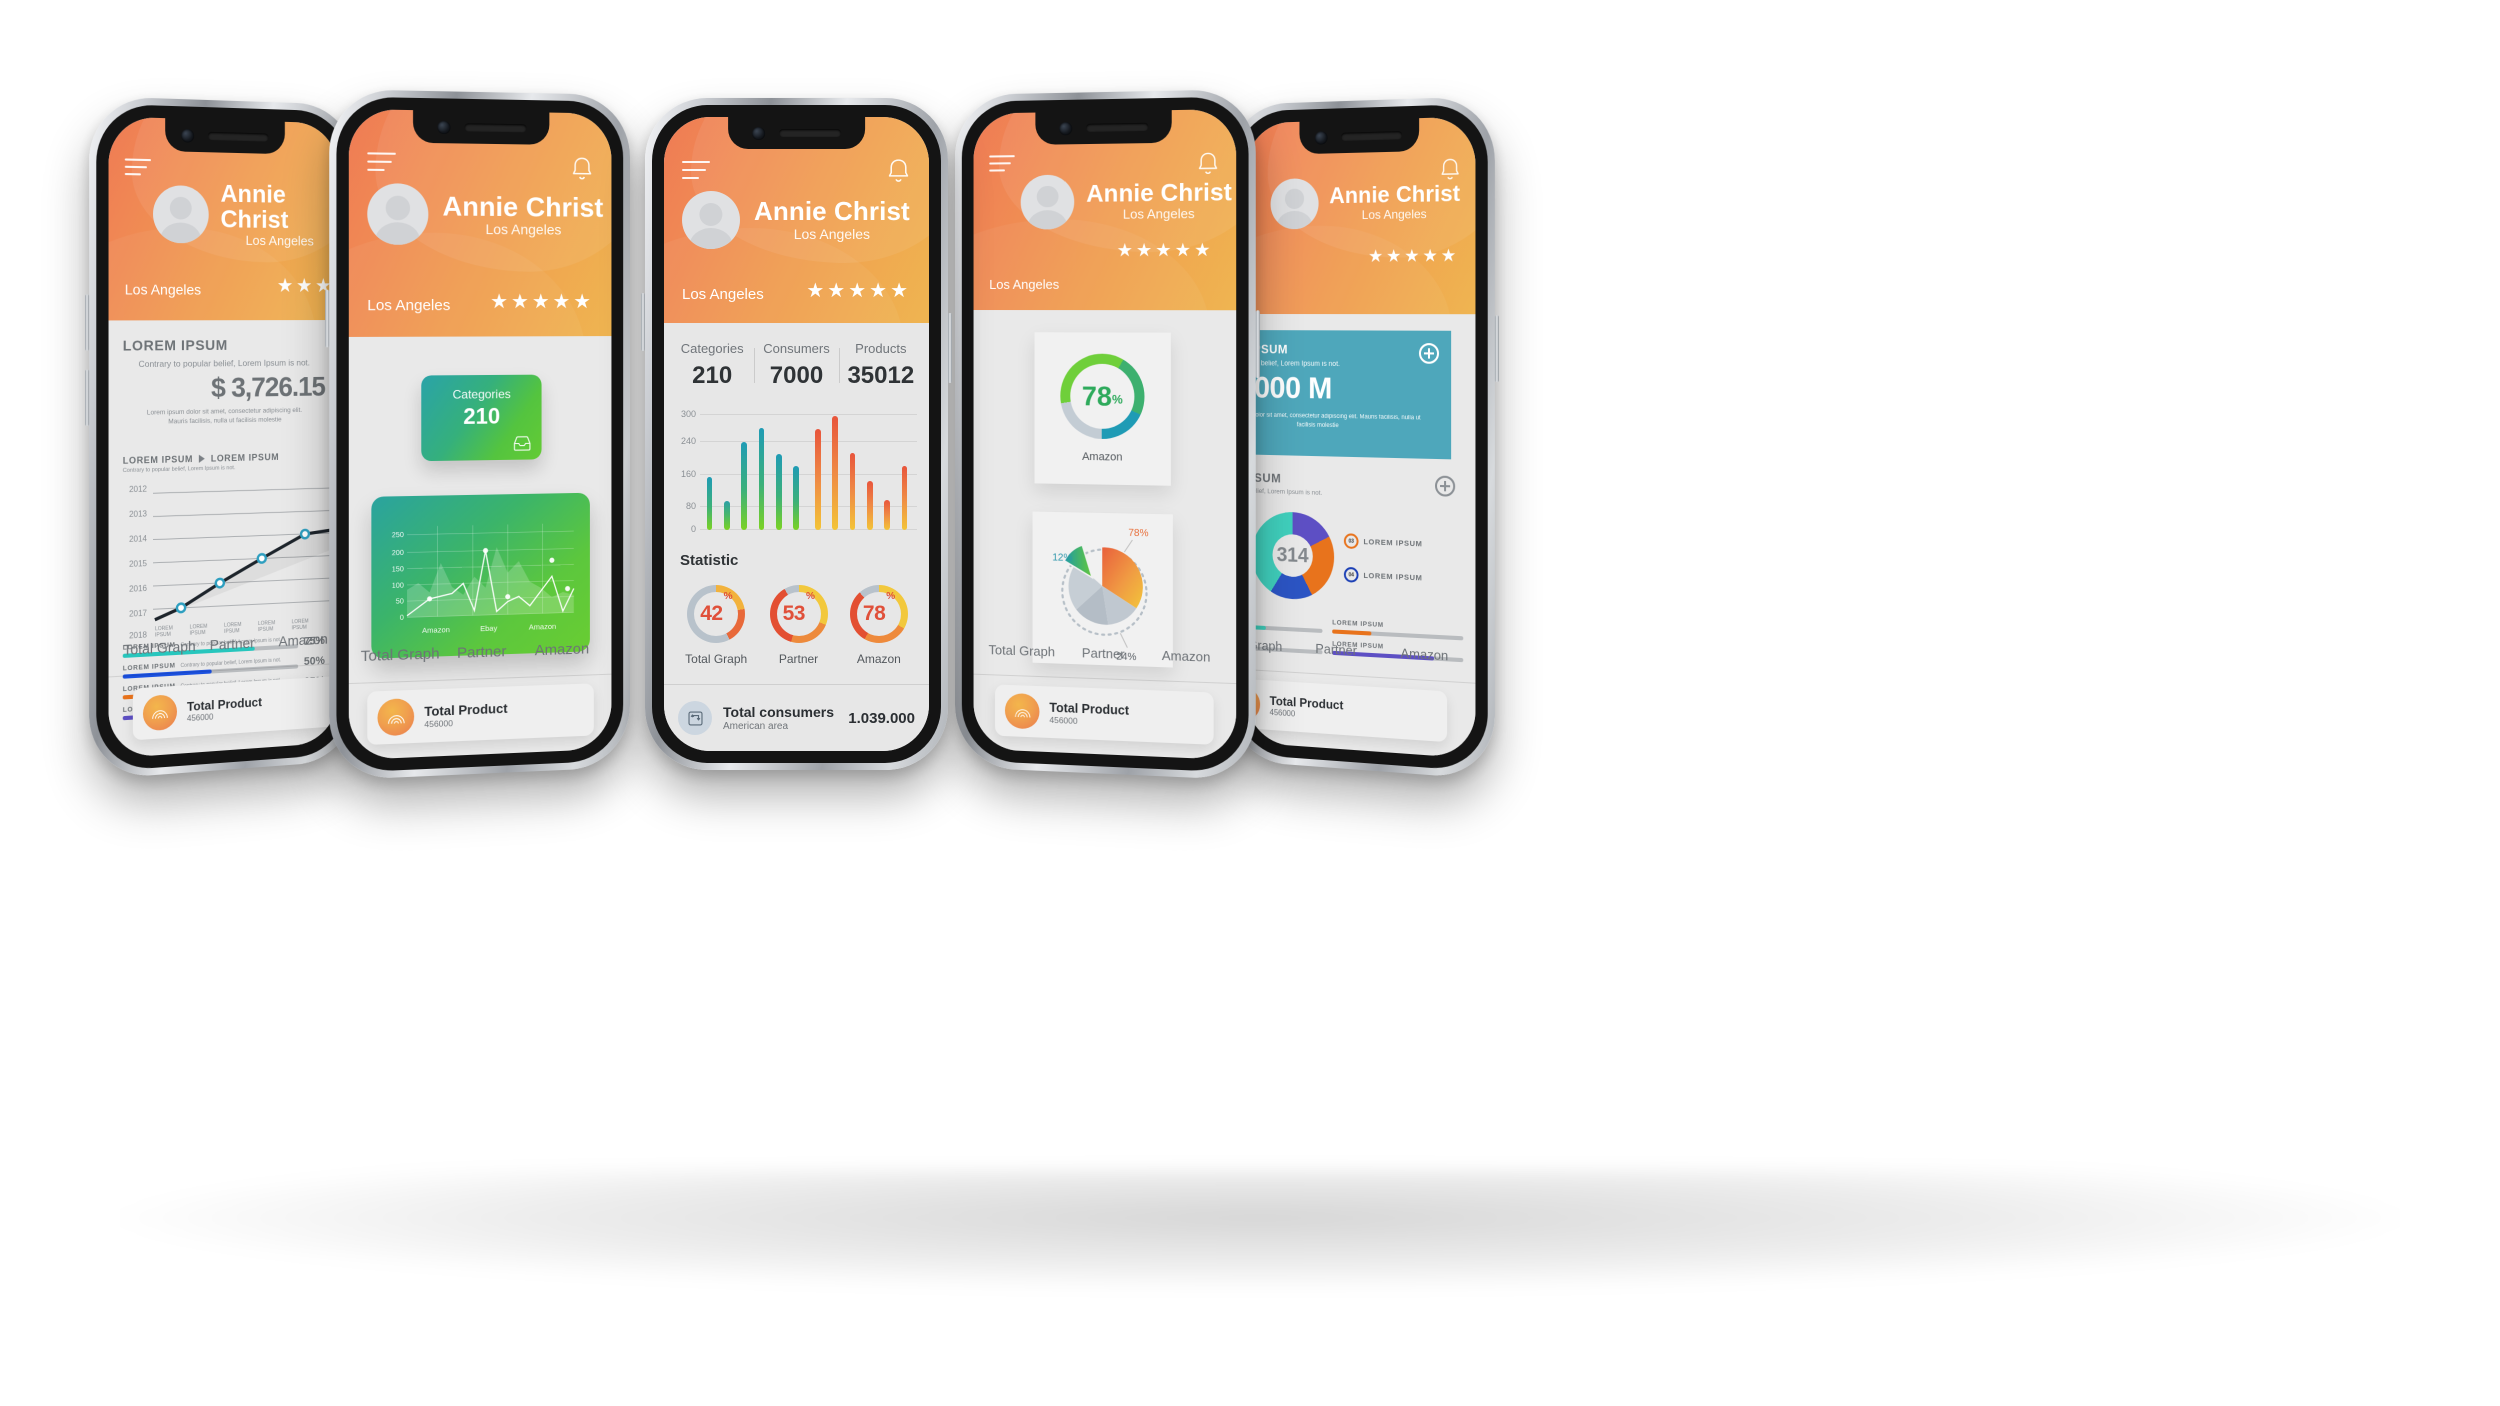 The image size is (2500, 1406). What do you see at coordinates (881, 718) in the screenshot?
I see `total-consumers-amount: 1.039.000` at bounding box center [881, 718].